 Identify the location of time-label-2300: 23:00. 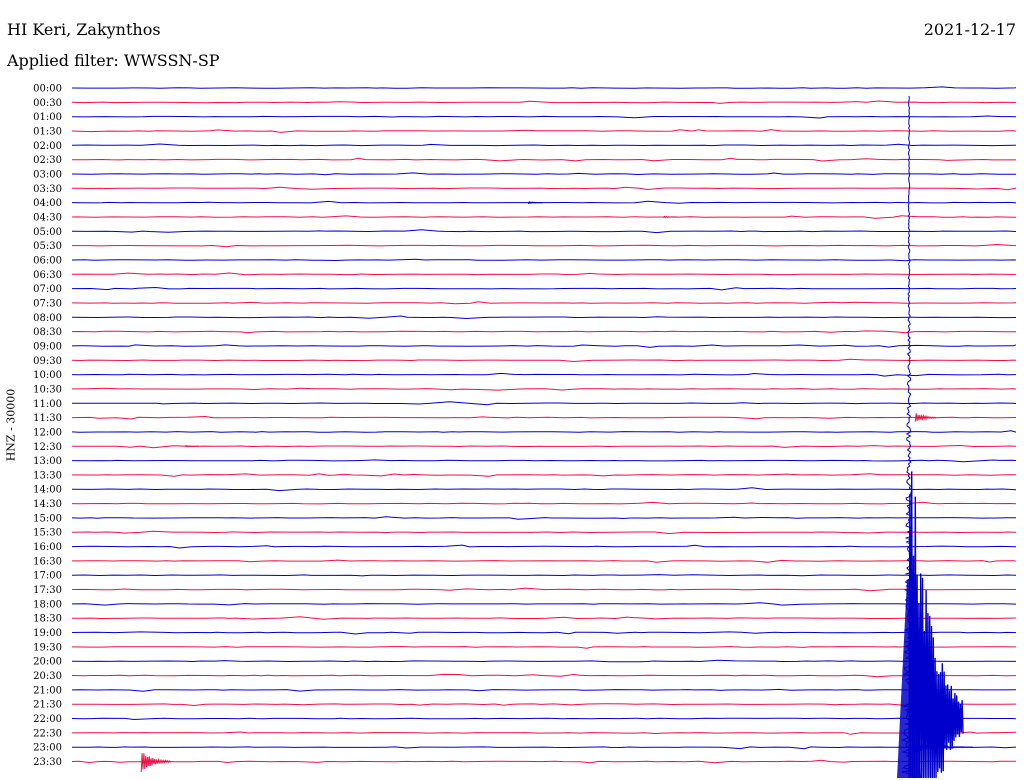
(47, 748).